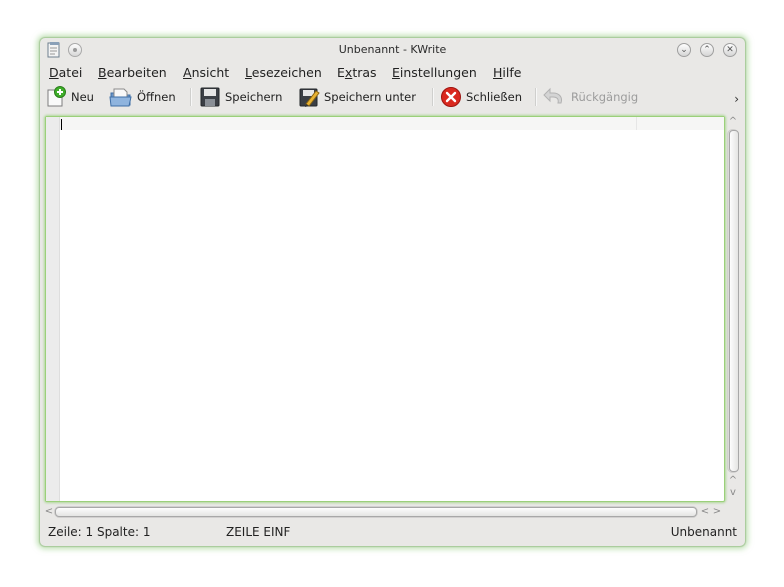 This screenshot has height=587, width=784. I want to click on menu-label: esezeichen, so click(286, 72).